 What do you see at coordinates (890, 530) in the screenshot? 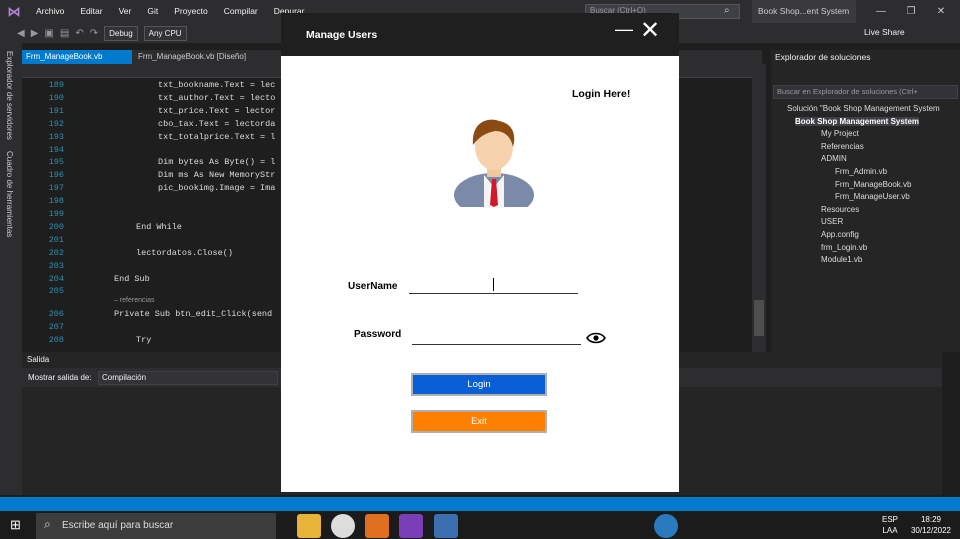
I see `keyboard-layout: LAA` at bounding box center [890, 530].